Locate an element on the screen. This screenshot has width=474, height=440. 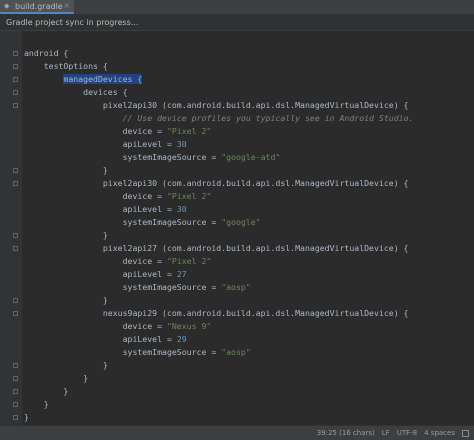
code-line: testOptions { is located at coordinates (66, 66).